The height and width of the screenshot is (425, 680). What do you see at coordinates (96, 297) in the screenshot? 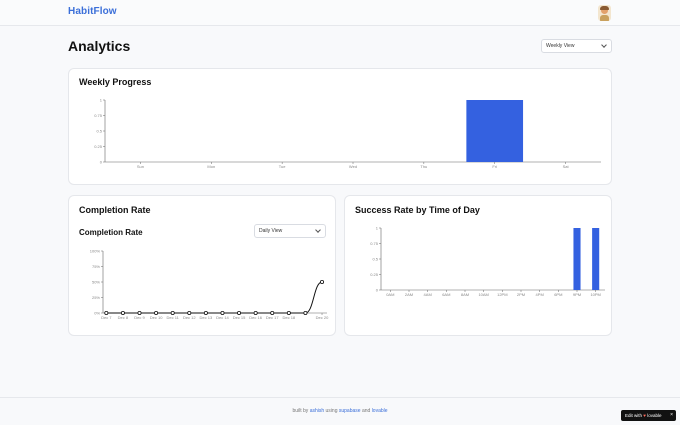
I see `y-tick-label: 25%` at bounding box center [96, 297].